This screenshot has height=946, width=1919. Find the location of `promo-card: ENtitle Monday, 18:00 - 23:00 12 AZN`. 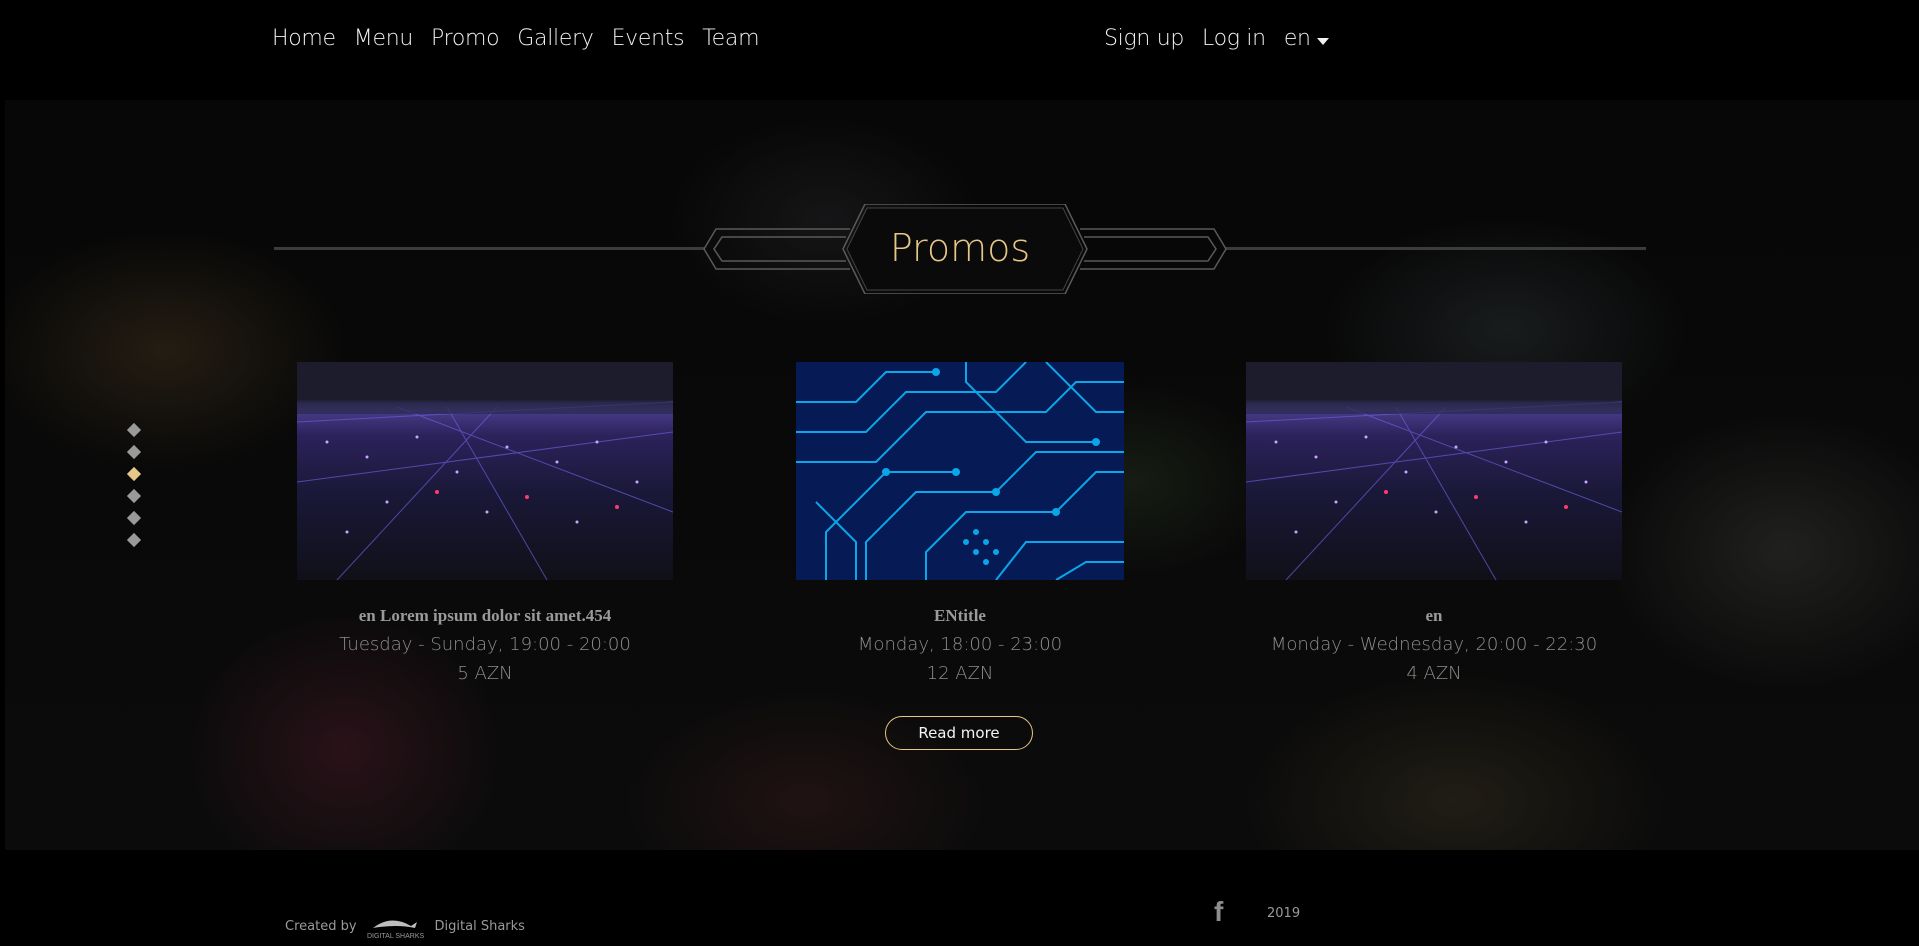

promo-card: ENtitle Monday, 18:00 - 23:00 12 AZN is located at coordinates (960, 523).